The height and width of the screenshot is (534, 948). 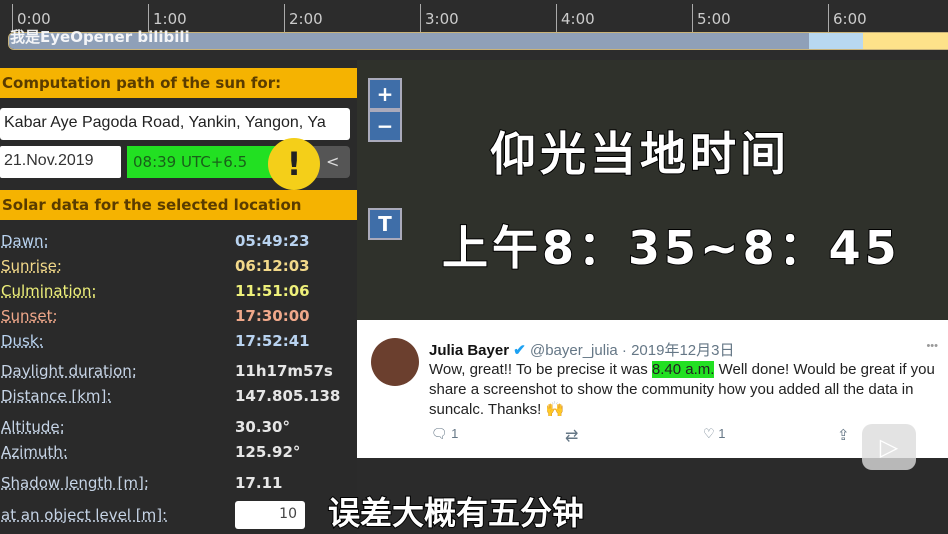 What do you see at coordinates (270, 515) in the screenshot?
I see `object-level-input: 10` at bounding box center [270, 515].